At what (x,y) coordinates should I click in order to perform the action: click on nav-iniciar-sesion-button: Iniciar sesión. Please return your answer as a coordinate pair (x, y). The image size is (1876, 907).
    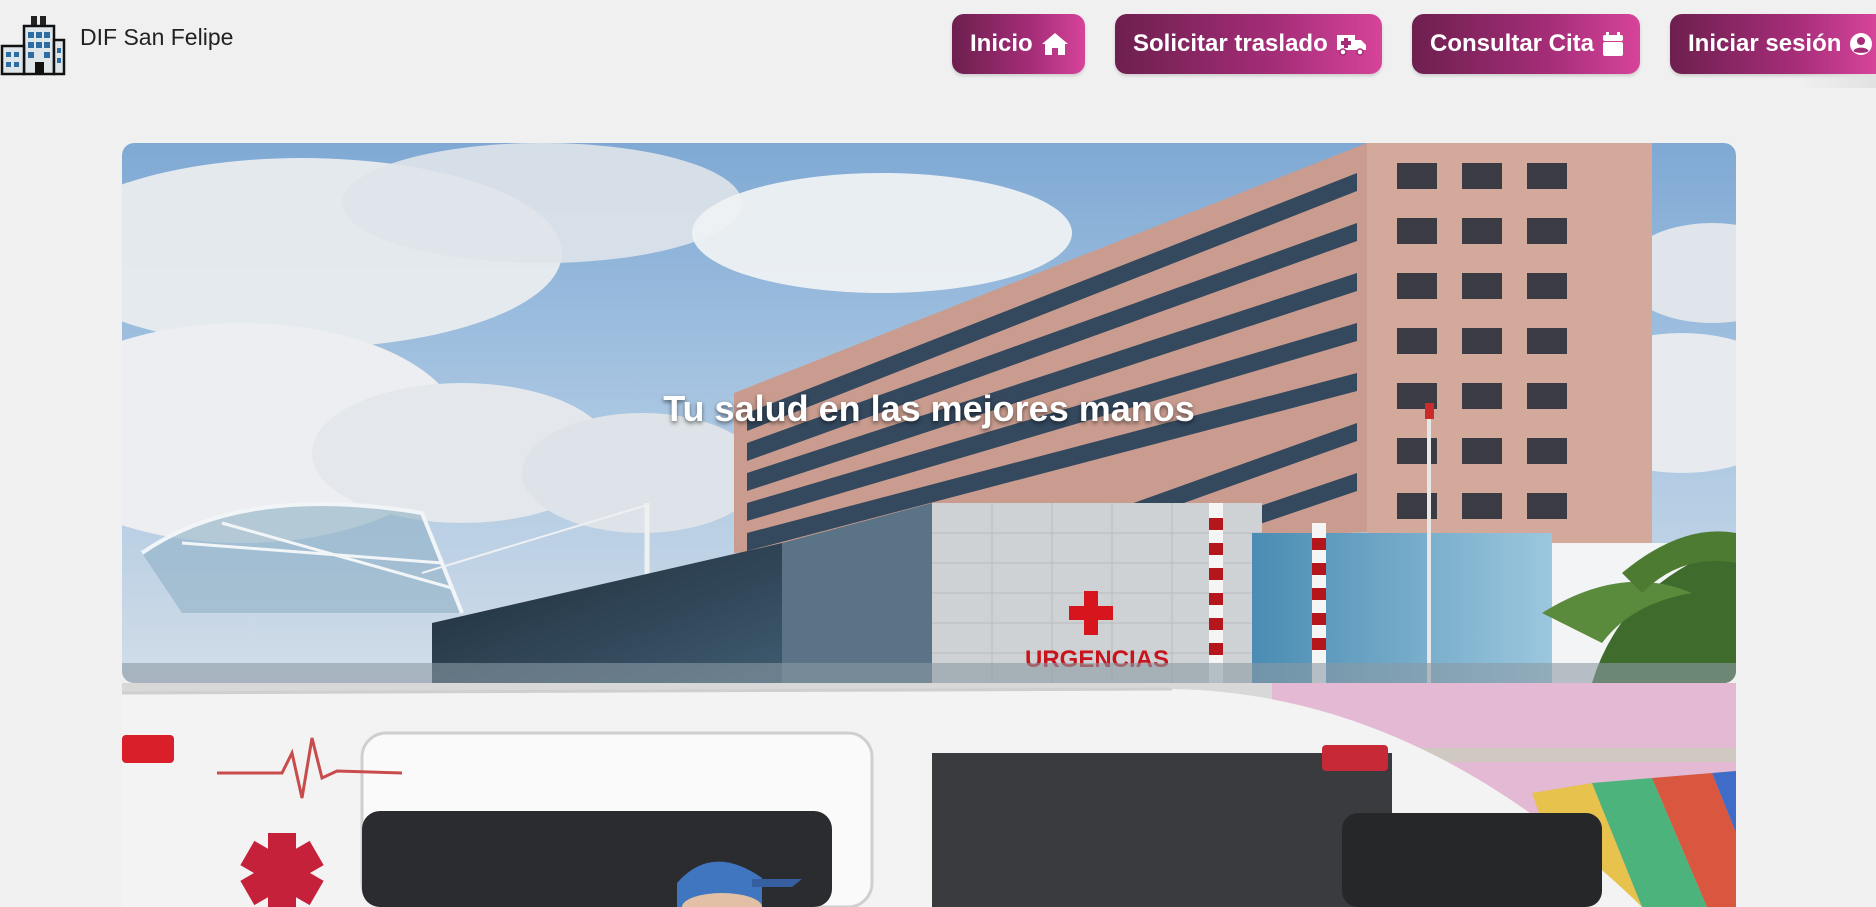
    Looking at the image, I should click on (1773, 44).